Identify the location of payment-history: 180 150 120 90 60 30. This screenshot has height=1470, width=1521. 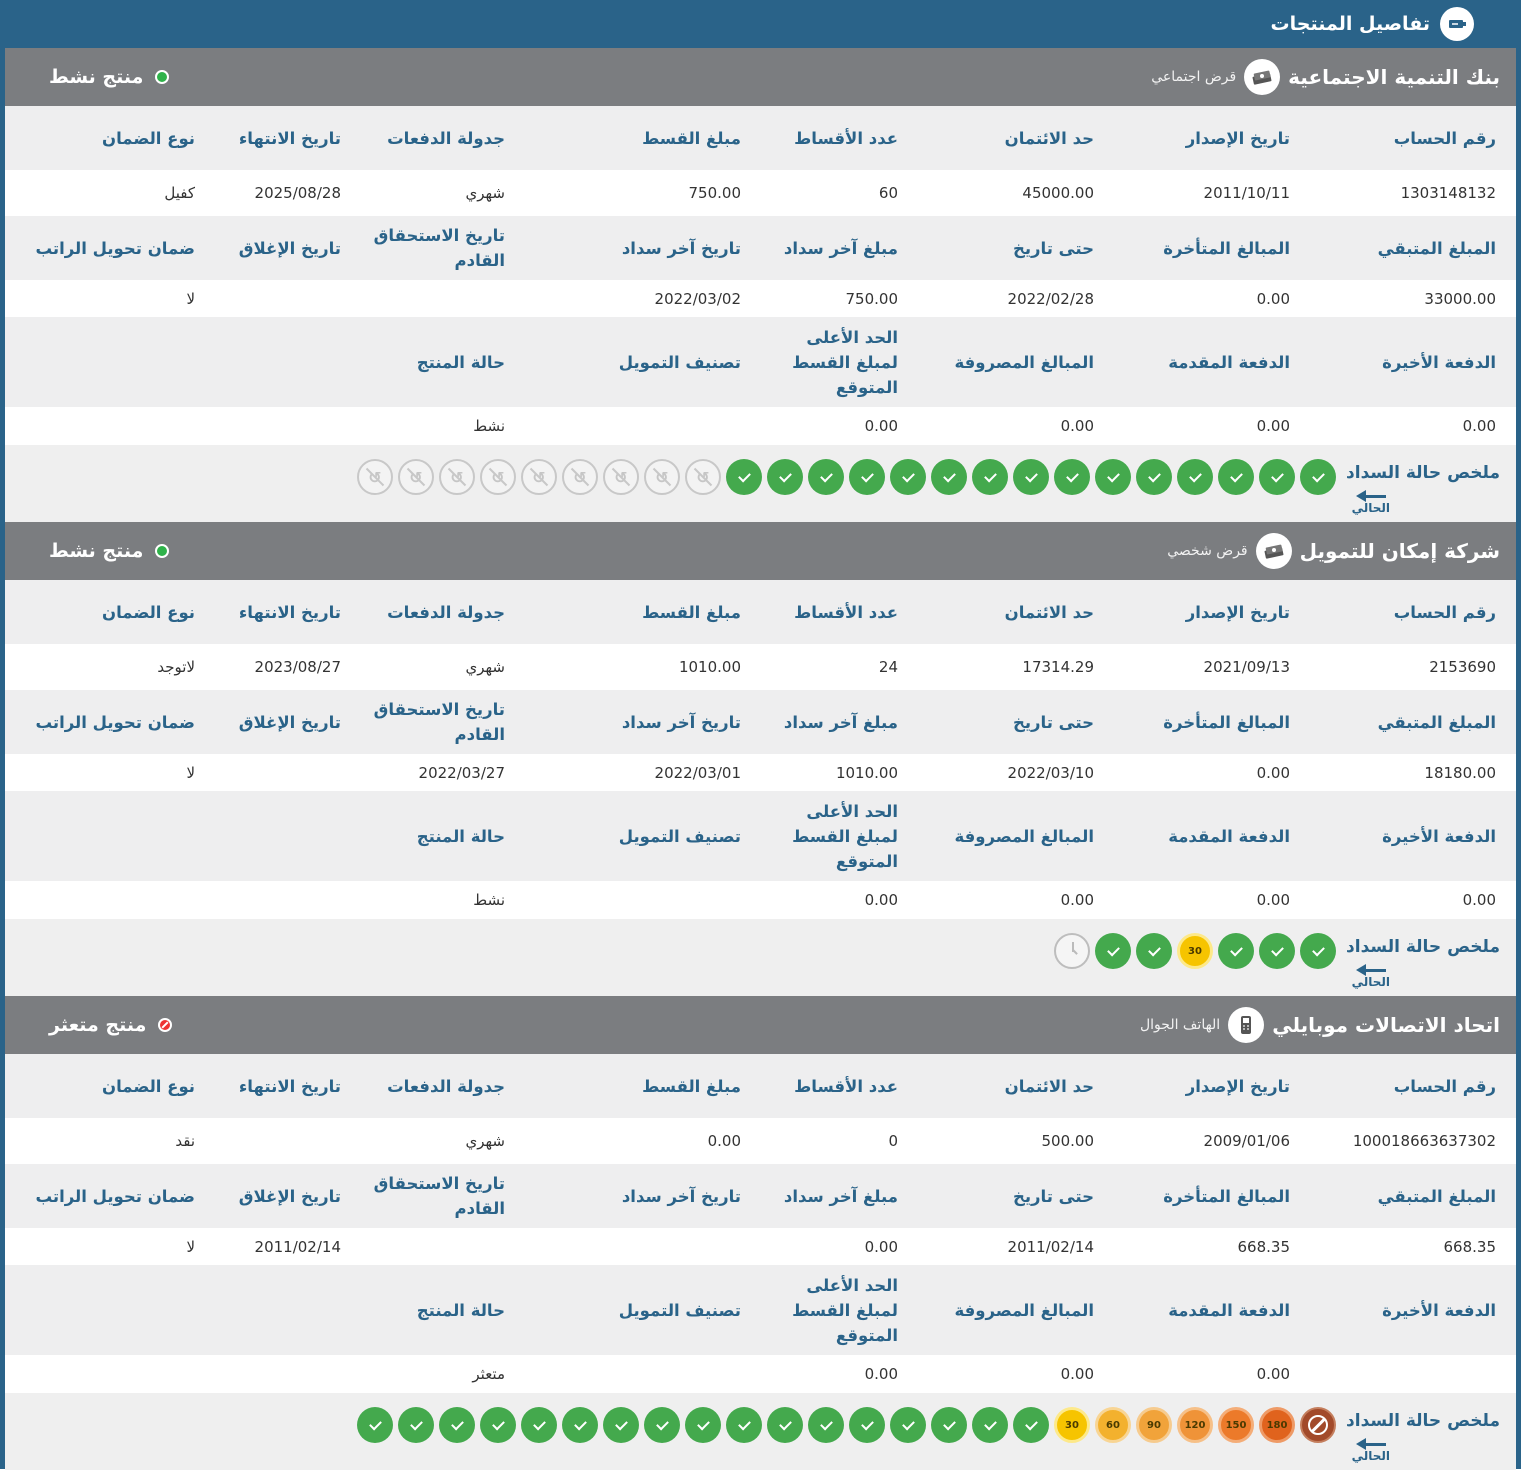
(844, 1425).